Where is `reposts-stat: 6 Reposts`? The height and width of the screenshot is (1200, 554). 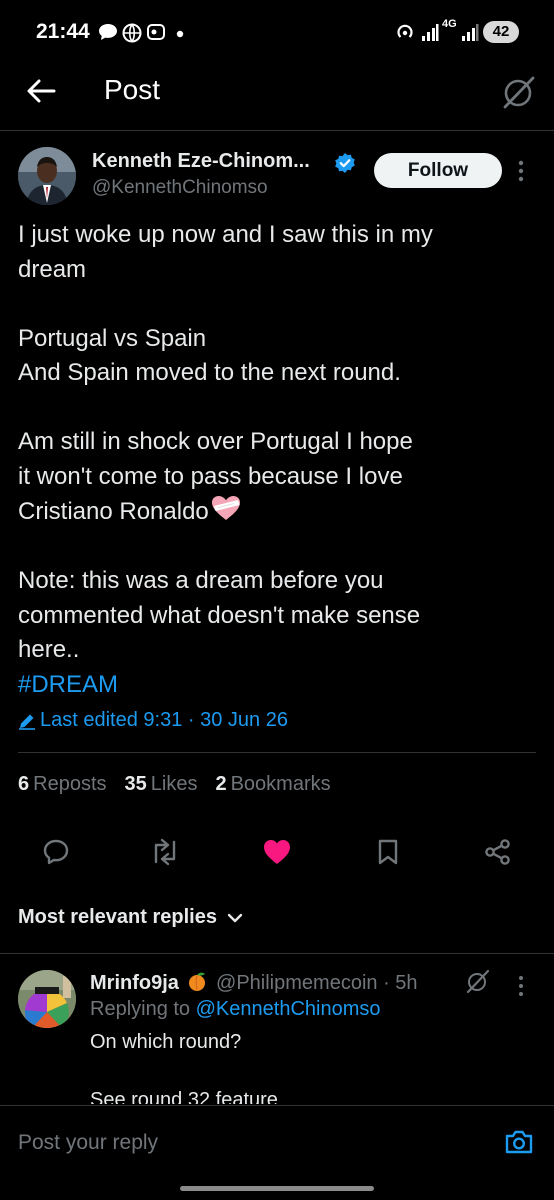 reposts-stat: 6 Reposts is located at coordinates (62, 784).